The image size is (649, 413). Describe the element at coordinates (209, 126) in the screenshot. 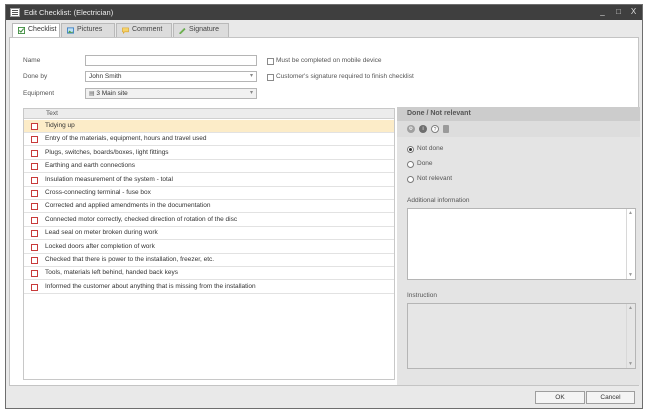

I see `table-row: Tidying up` at that location.